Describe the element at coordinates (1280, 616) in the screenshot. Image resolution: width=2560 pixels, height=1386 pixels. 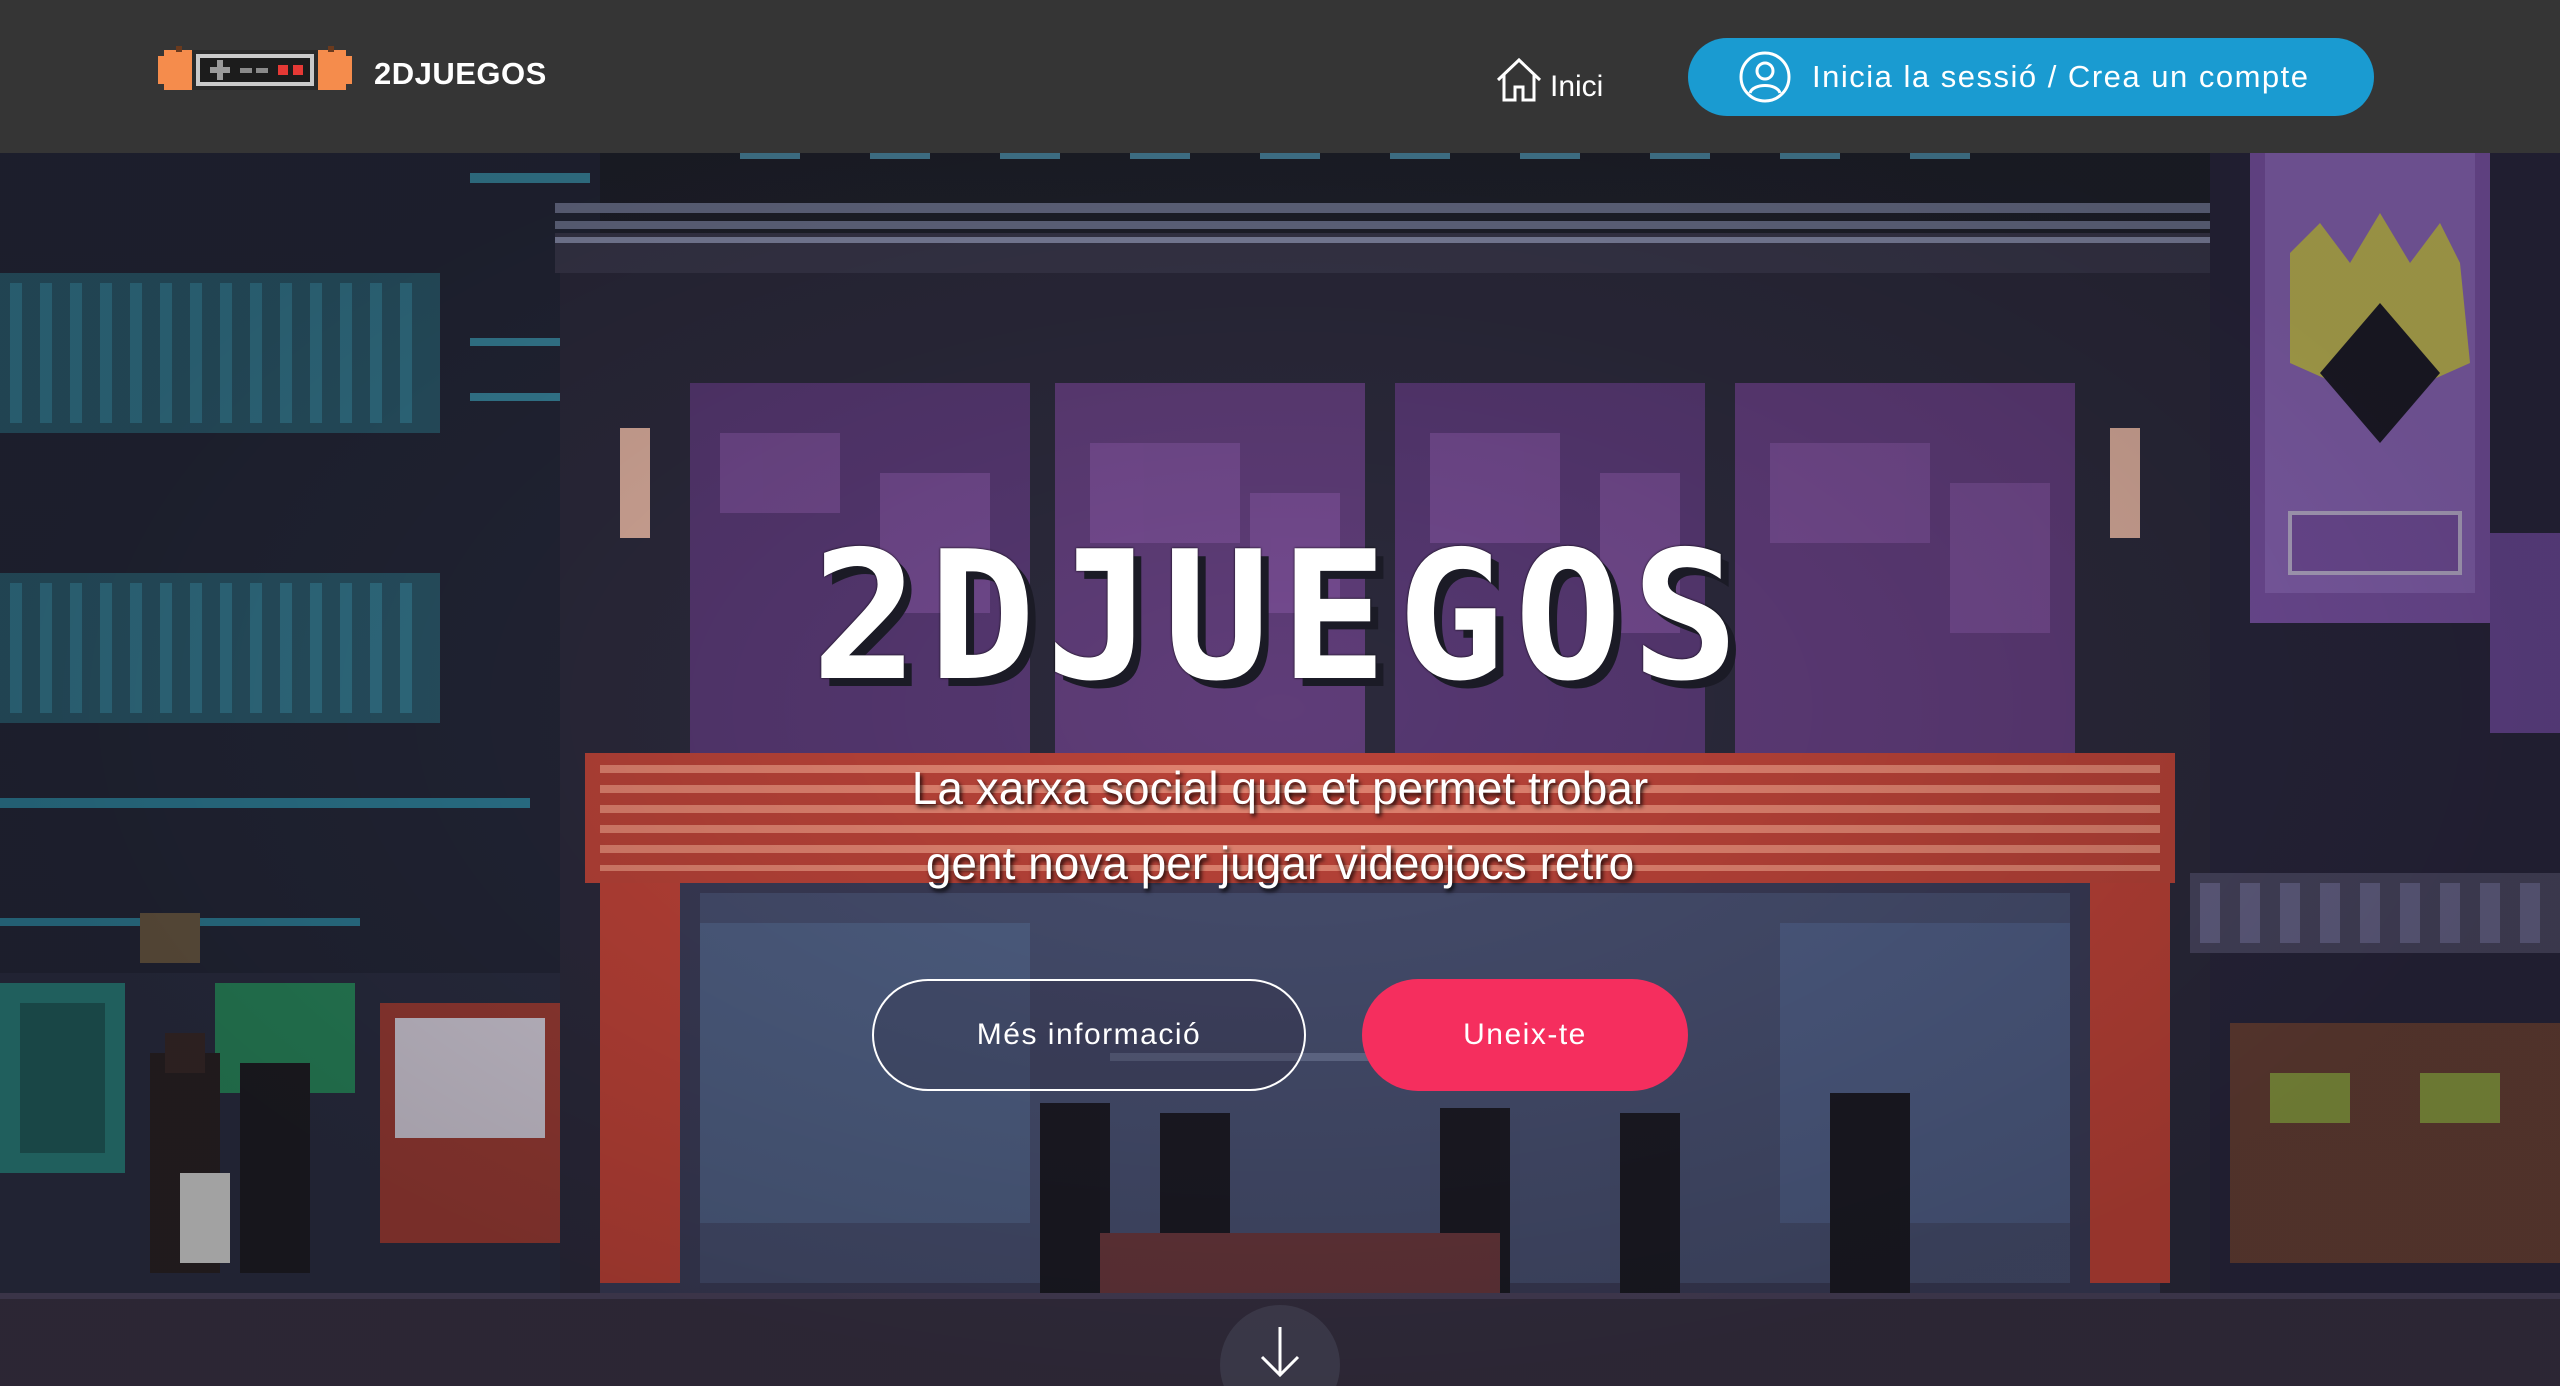
I see `hero-title: 2DJUEGOS` at that location.